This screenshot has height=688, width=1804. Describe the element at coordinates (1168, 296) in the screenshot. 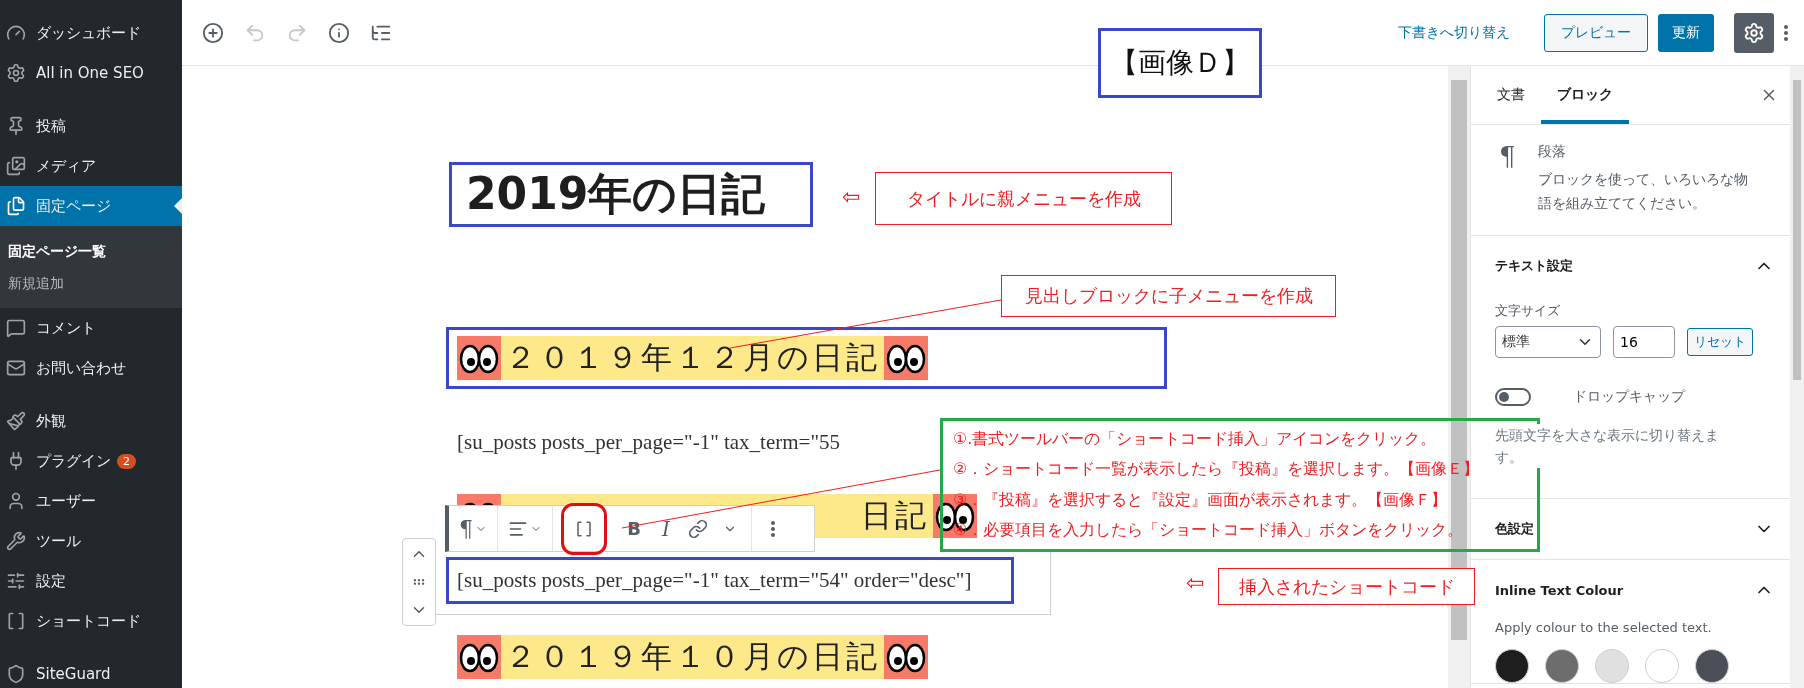

I see `annotation-note: 見出しブロックに子メニューを作成` at that location.